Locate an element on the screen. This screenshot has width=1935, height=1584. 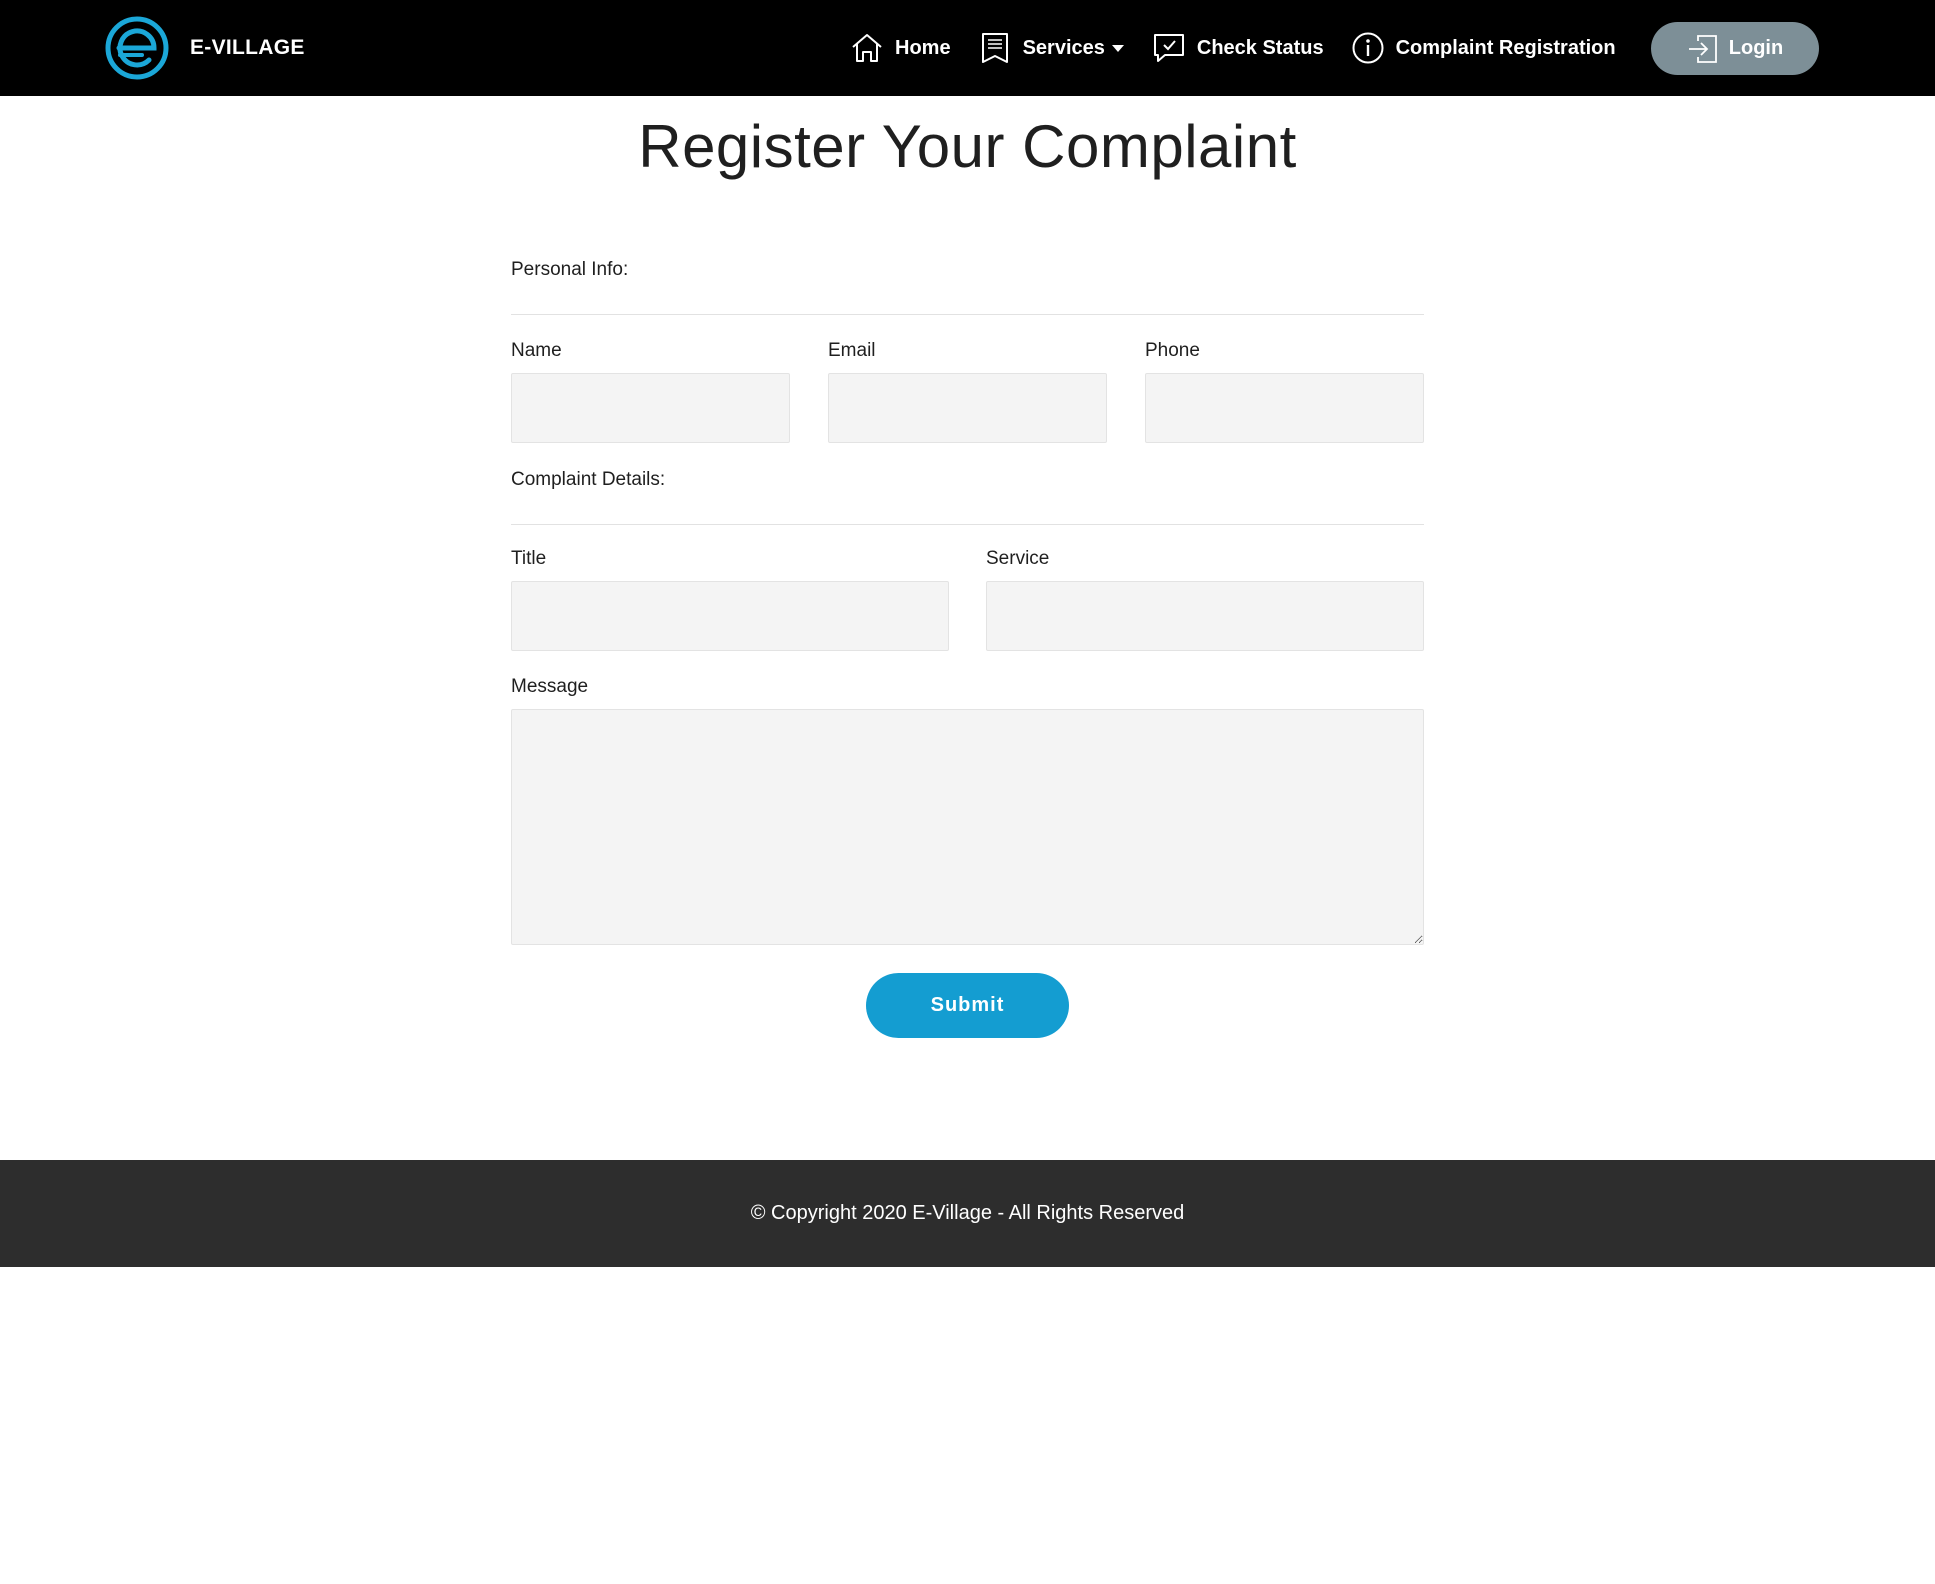
complaint-details-row: Title Service is located at coordinates (967, 598).